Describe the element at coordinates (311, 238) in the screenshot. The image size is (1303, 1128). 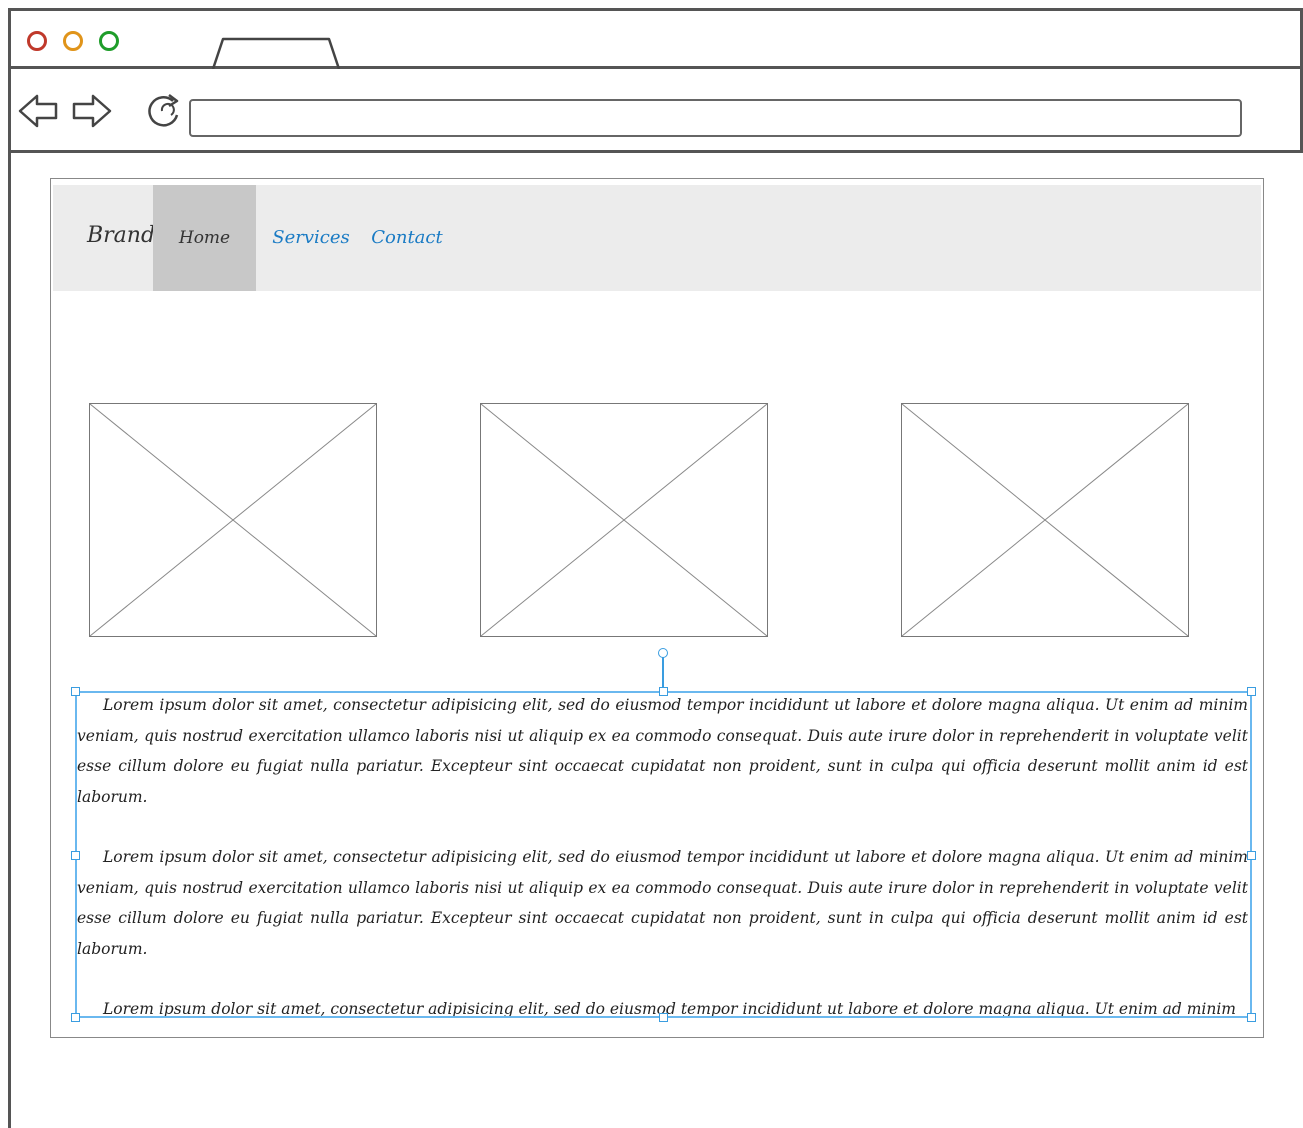
I see `nav-item-services: Services` at that location.